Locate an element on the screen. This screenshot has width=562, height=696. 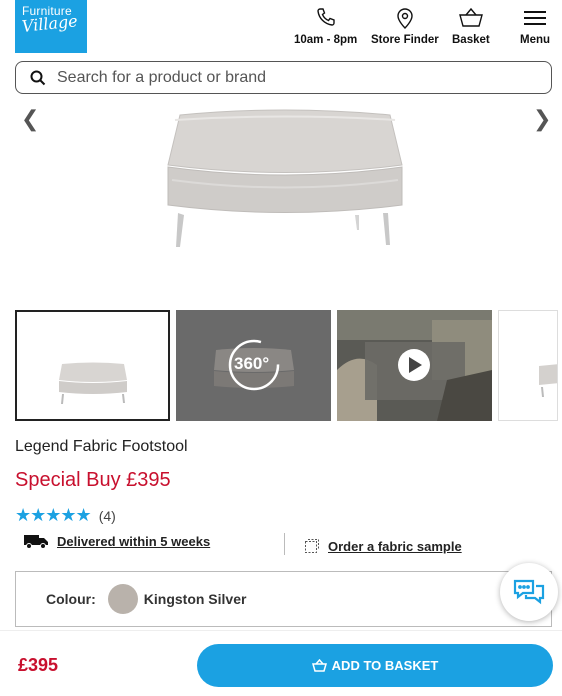
basket-link: Basket is located at coordinates (471, 26).